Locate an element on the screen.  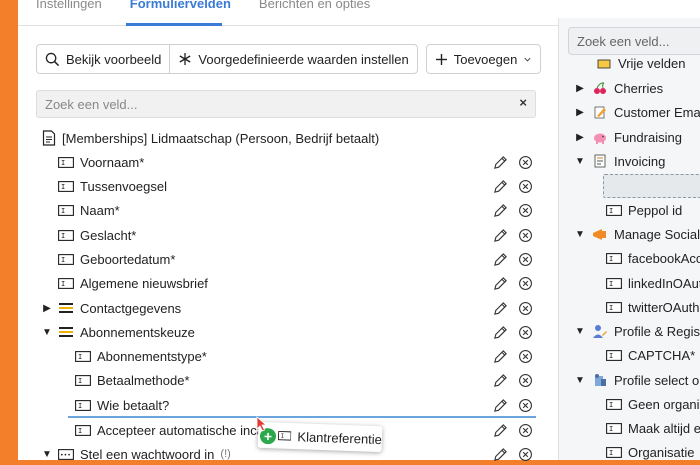
library-item-label: Invoicing is located at coordinates (640, 161).